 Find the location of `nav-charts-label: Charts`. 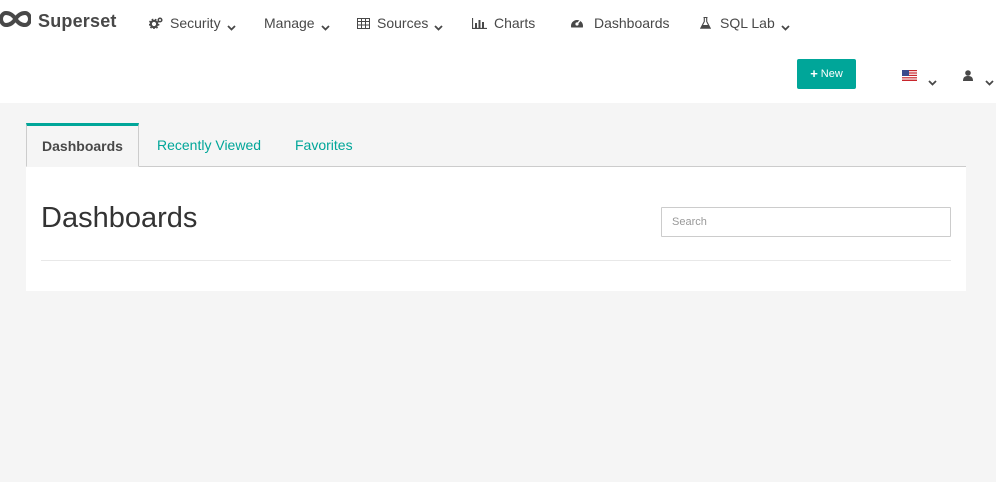

nav-charts-label: Charts is located at coordinates (515, 23).